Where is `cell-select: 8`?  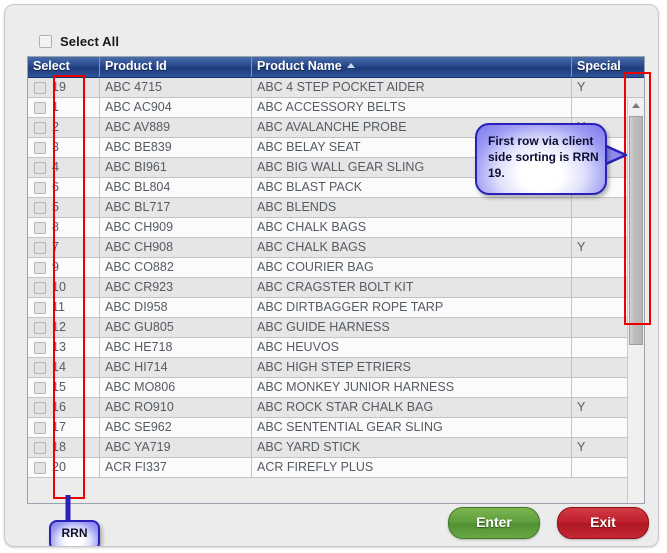
cell-select: 8 is located at coordinates (64, 227).